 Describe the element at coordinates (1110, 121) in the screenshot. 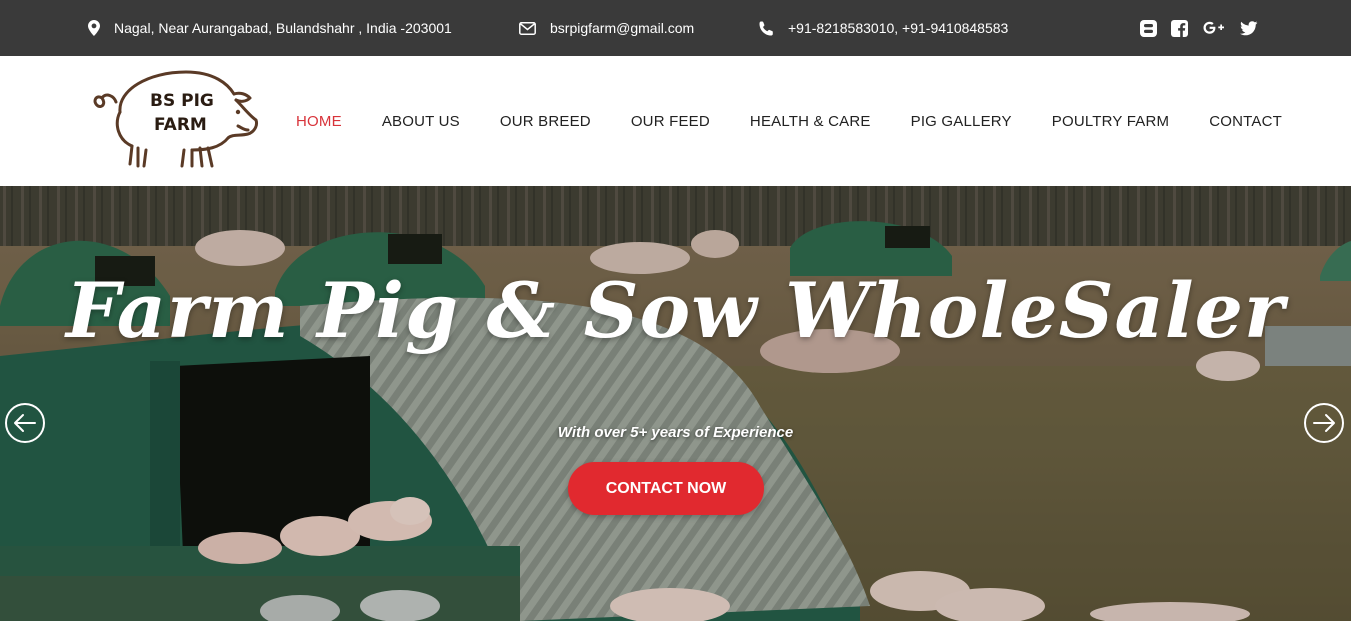

I see `nav-poultry-farm: POULTRY FARM` at that location.